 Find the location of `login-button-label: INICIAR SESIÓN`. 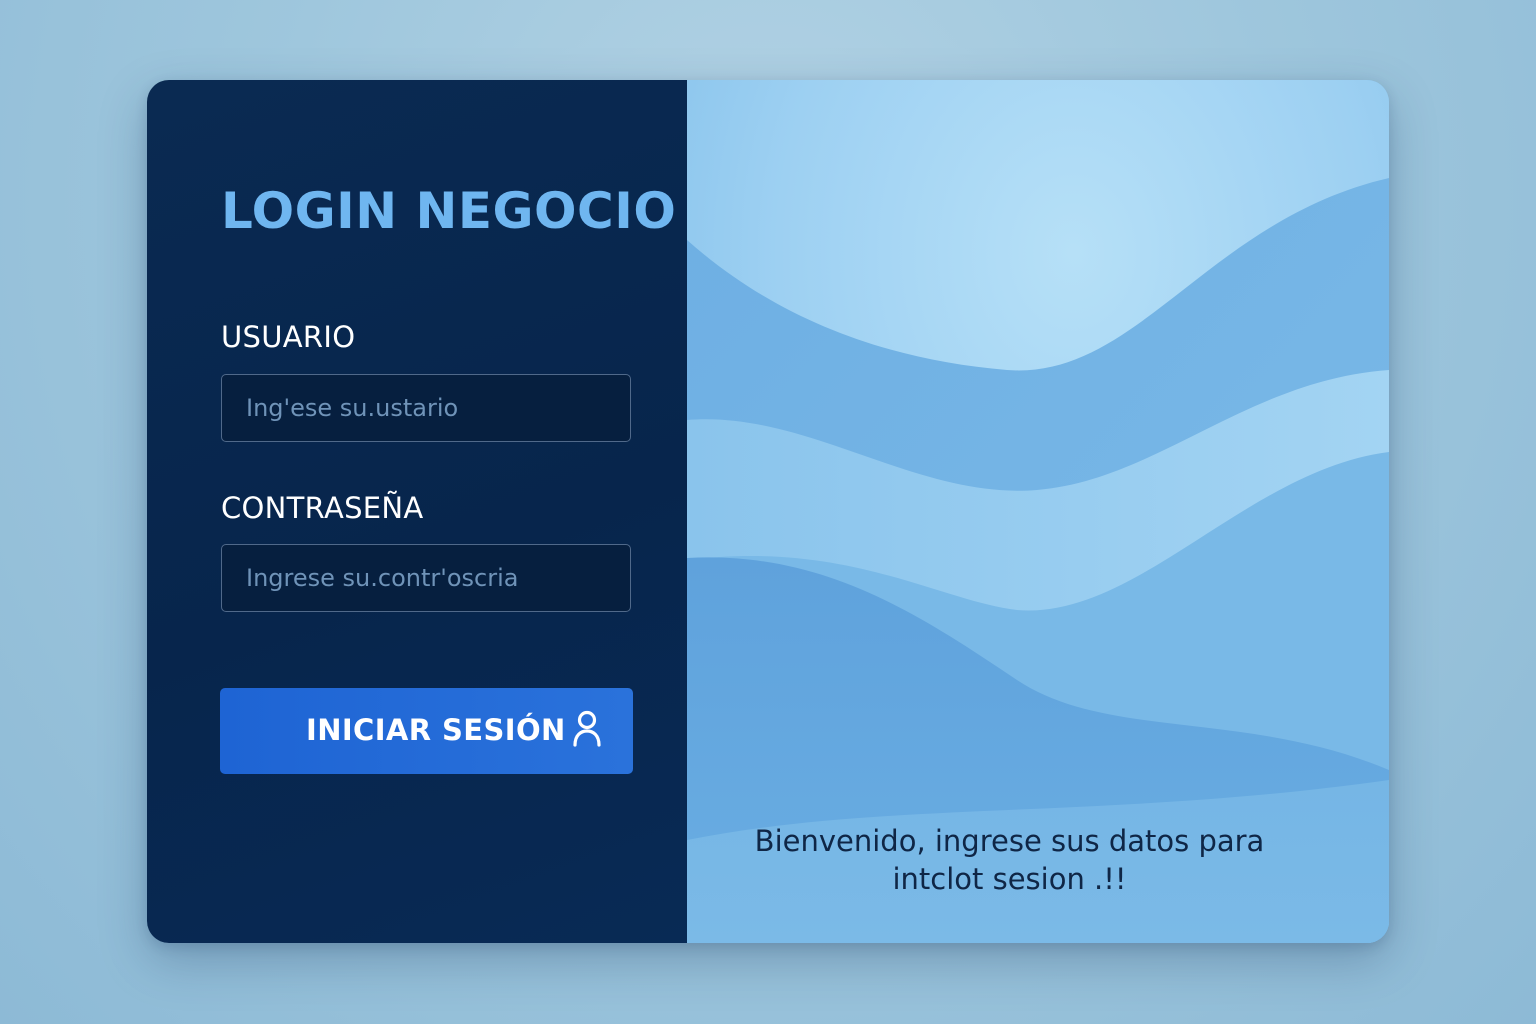

login-button-label: INICIAR SESIÓN is located at coordinates (436, 730).